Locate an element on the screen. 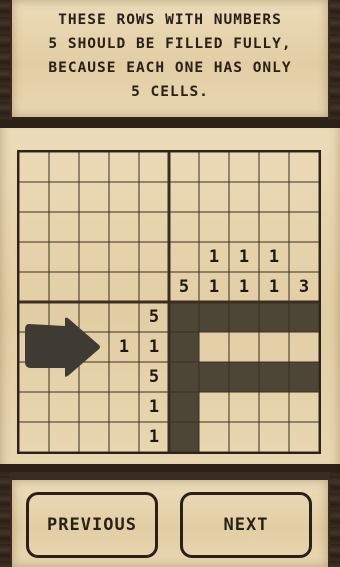 Image resolution: width=340 pixels, height=567 pixels. instruction-line: These rows with numbers is located at coordinates (170, 20).